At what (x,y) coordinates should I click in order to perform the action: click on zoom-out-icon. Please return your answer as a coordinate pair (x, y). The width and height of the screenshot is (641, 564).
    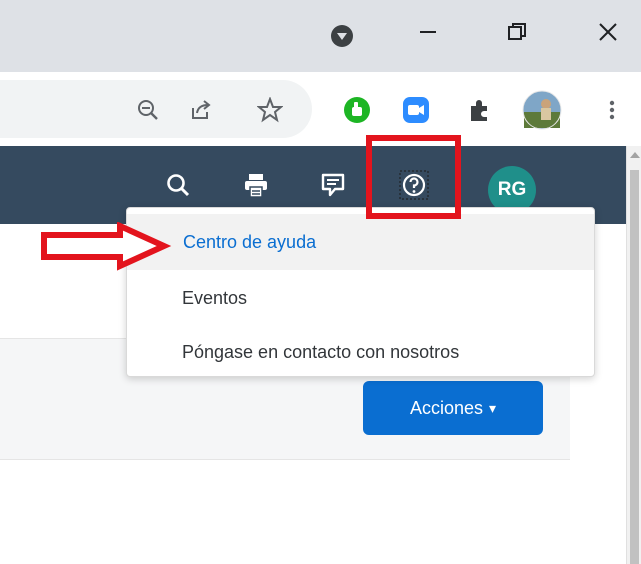
    Looking at the image, I should click on (148, 110).